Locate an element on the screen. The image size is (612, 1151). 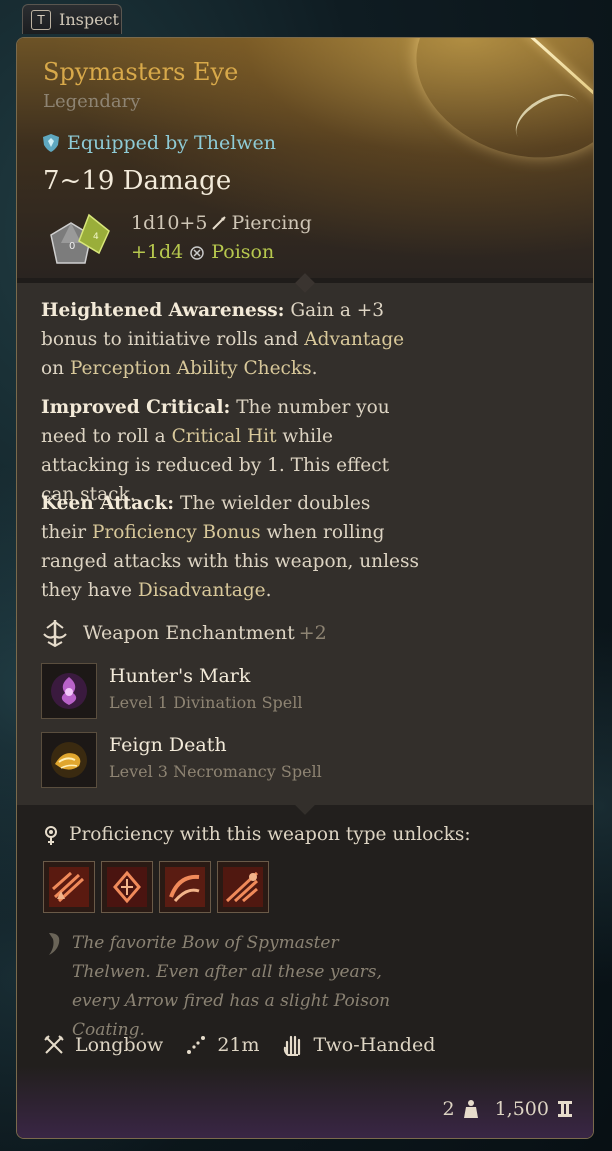
property-label: Longbow is located at coordinates (119, 1045).